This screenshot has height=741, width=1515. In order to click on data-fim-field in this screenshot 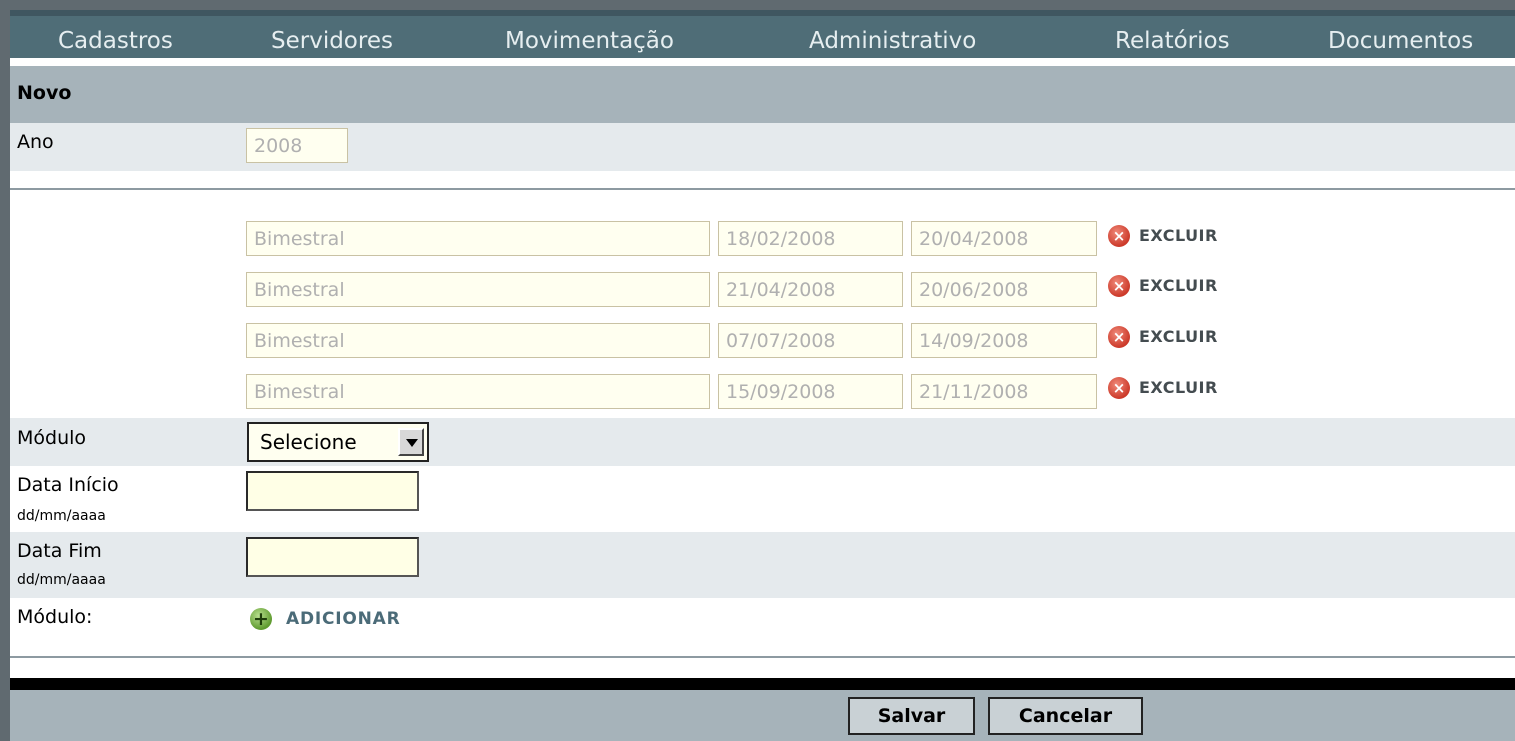, I will do `click(332, 557)`.